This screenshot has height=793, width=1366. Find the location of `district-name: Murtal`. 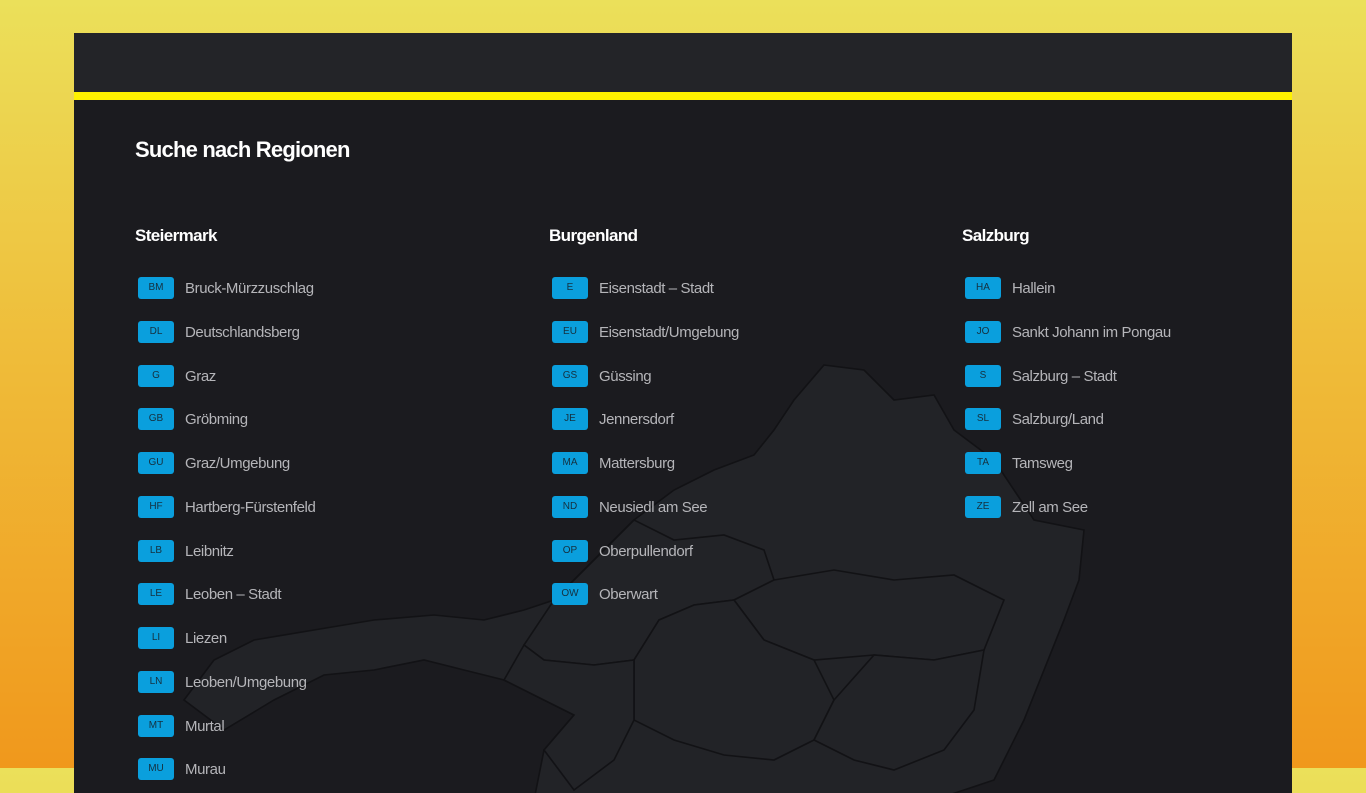

district-name: Murtal is located at coordinates (205, 726).